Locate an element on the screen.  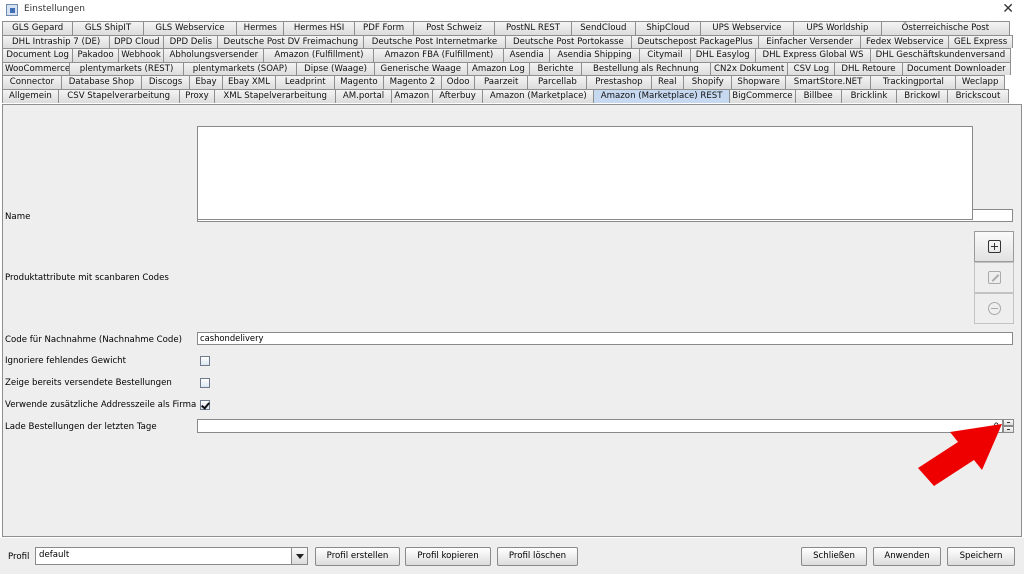
tab: Asendia Shipping is located at coordinates (594, 55).